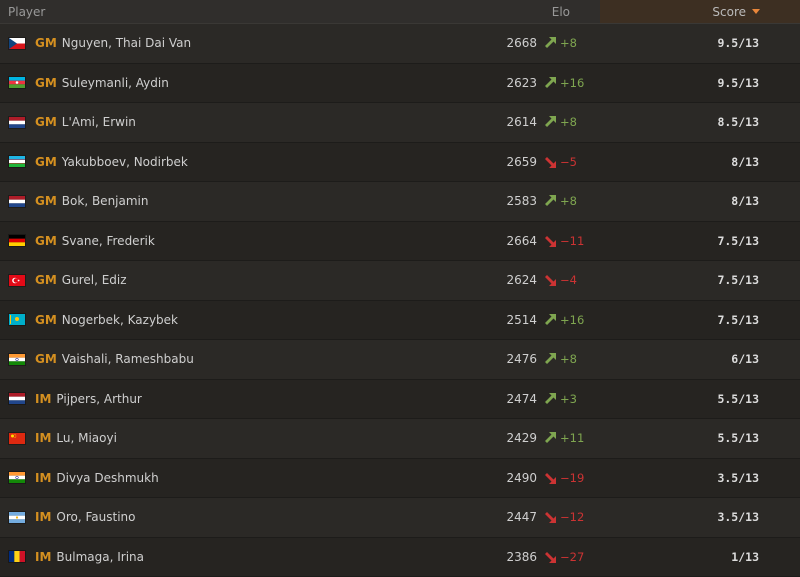  What do you see at coordinates (210, 399) in the screenshot?
I see `player-cell: IM Pijpers, Arthur` at bounding box center [210, 399].